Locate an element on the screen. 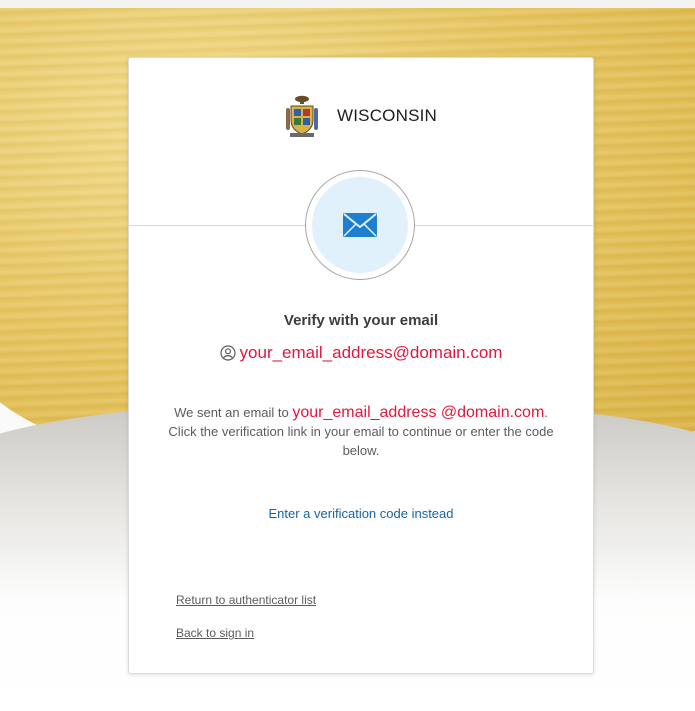 This screenshot has width=695, height=711. identifier-email: your_email_address@domain.com is located at coordinates (371, 352).